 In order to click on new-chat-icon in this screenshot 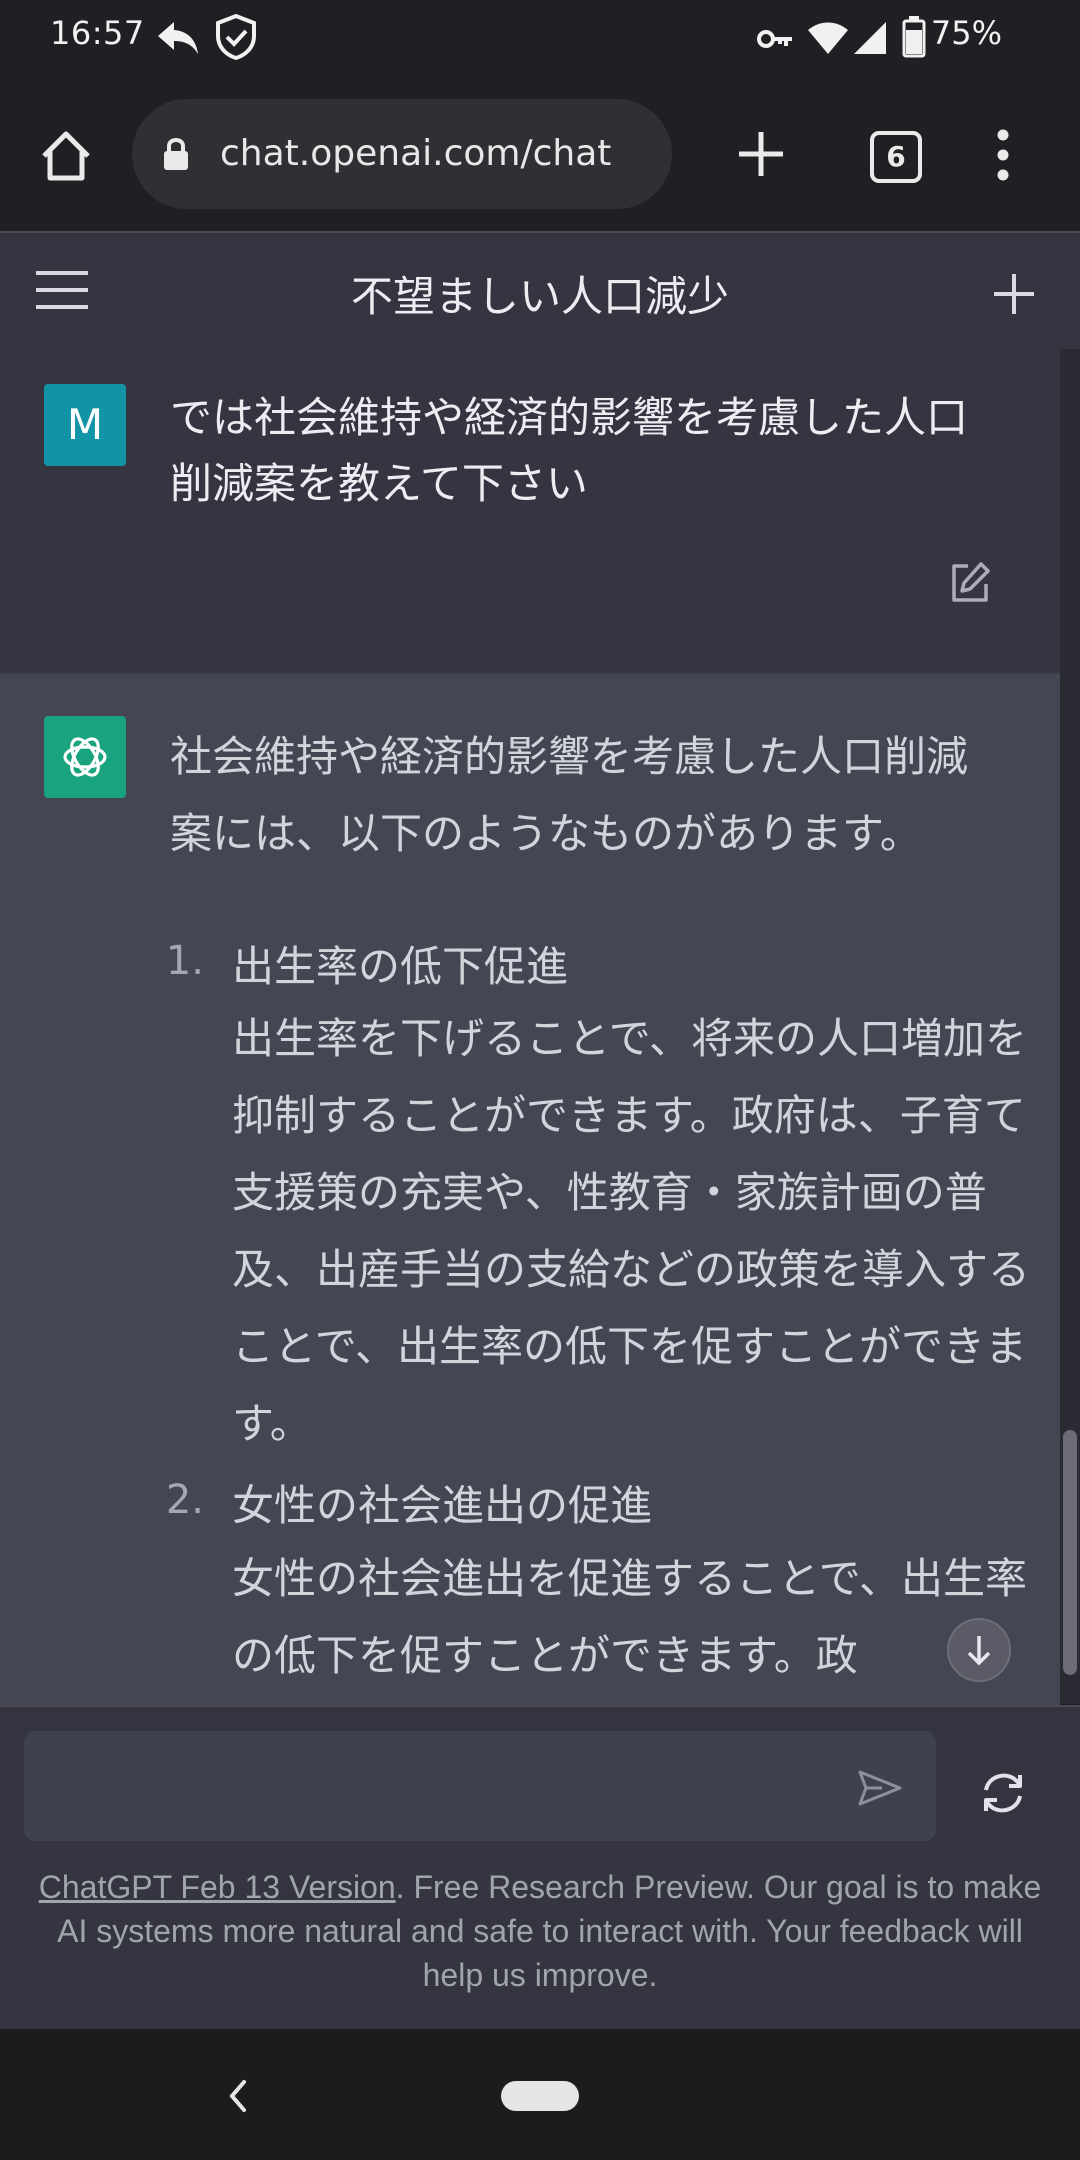, I will do `click(1014, 294)`.